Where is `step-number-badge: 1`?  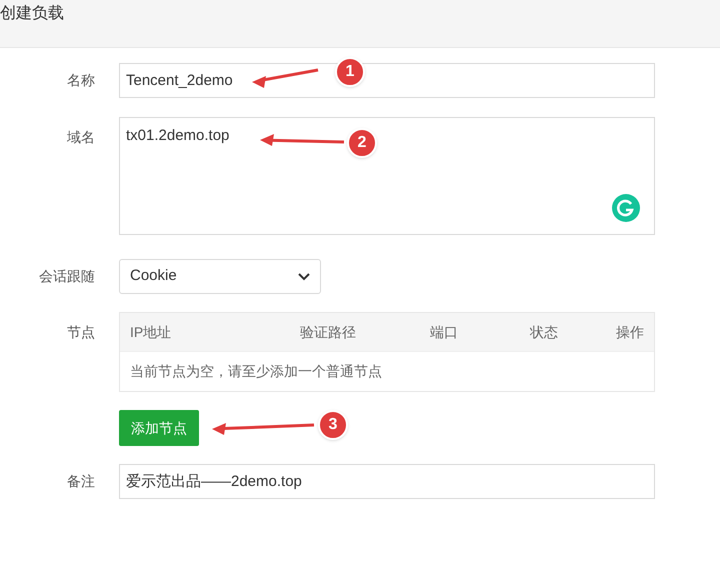 step-number-badge: 1 is located at coordinates (350, 72).